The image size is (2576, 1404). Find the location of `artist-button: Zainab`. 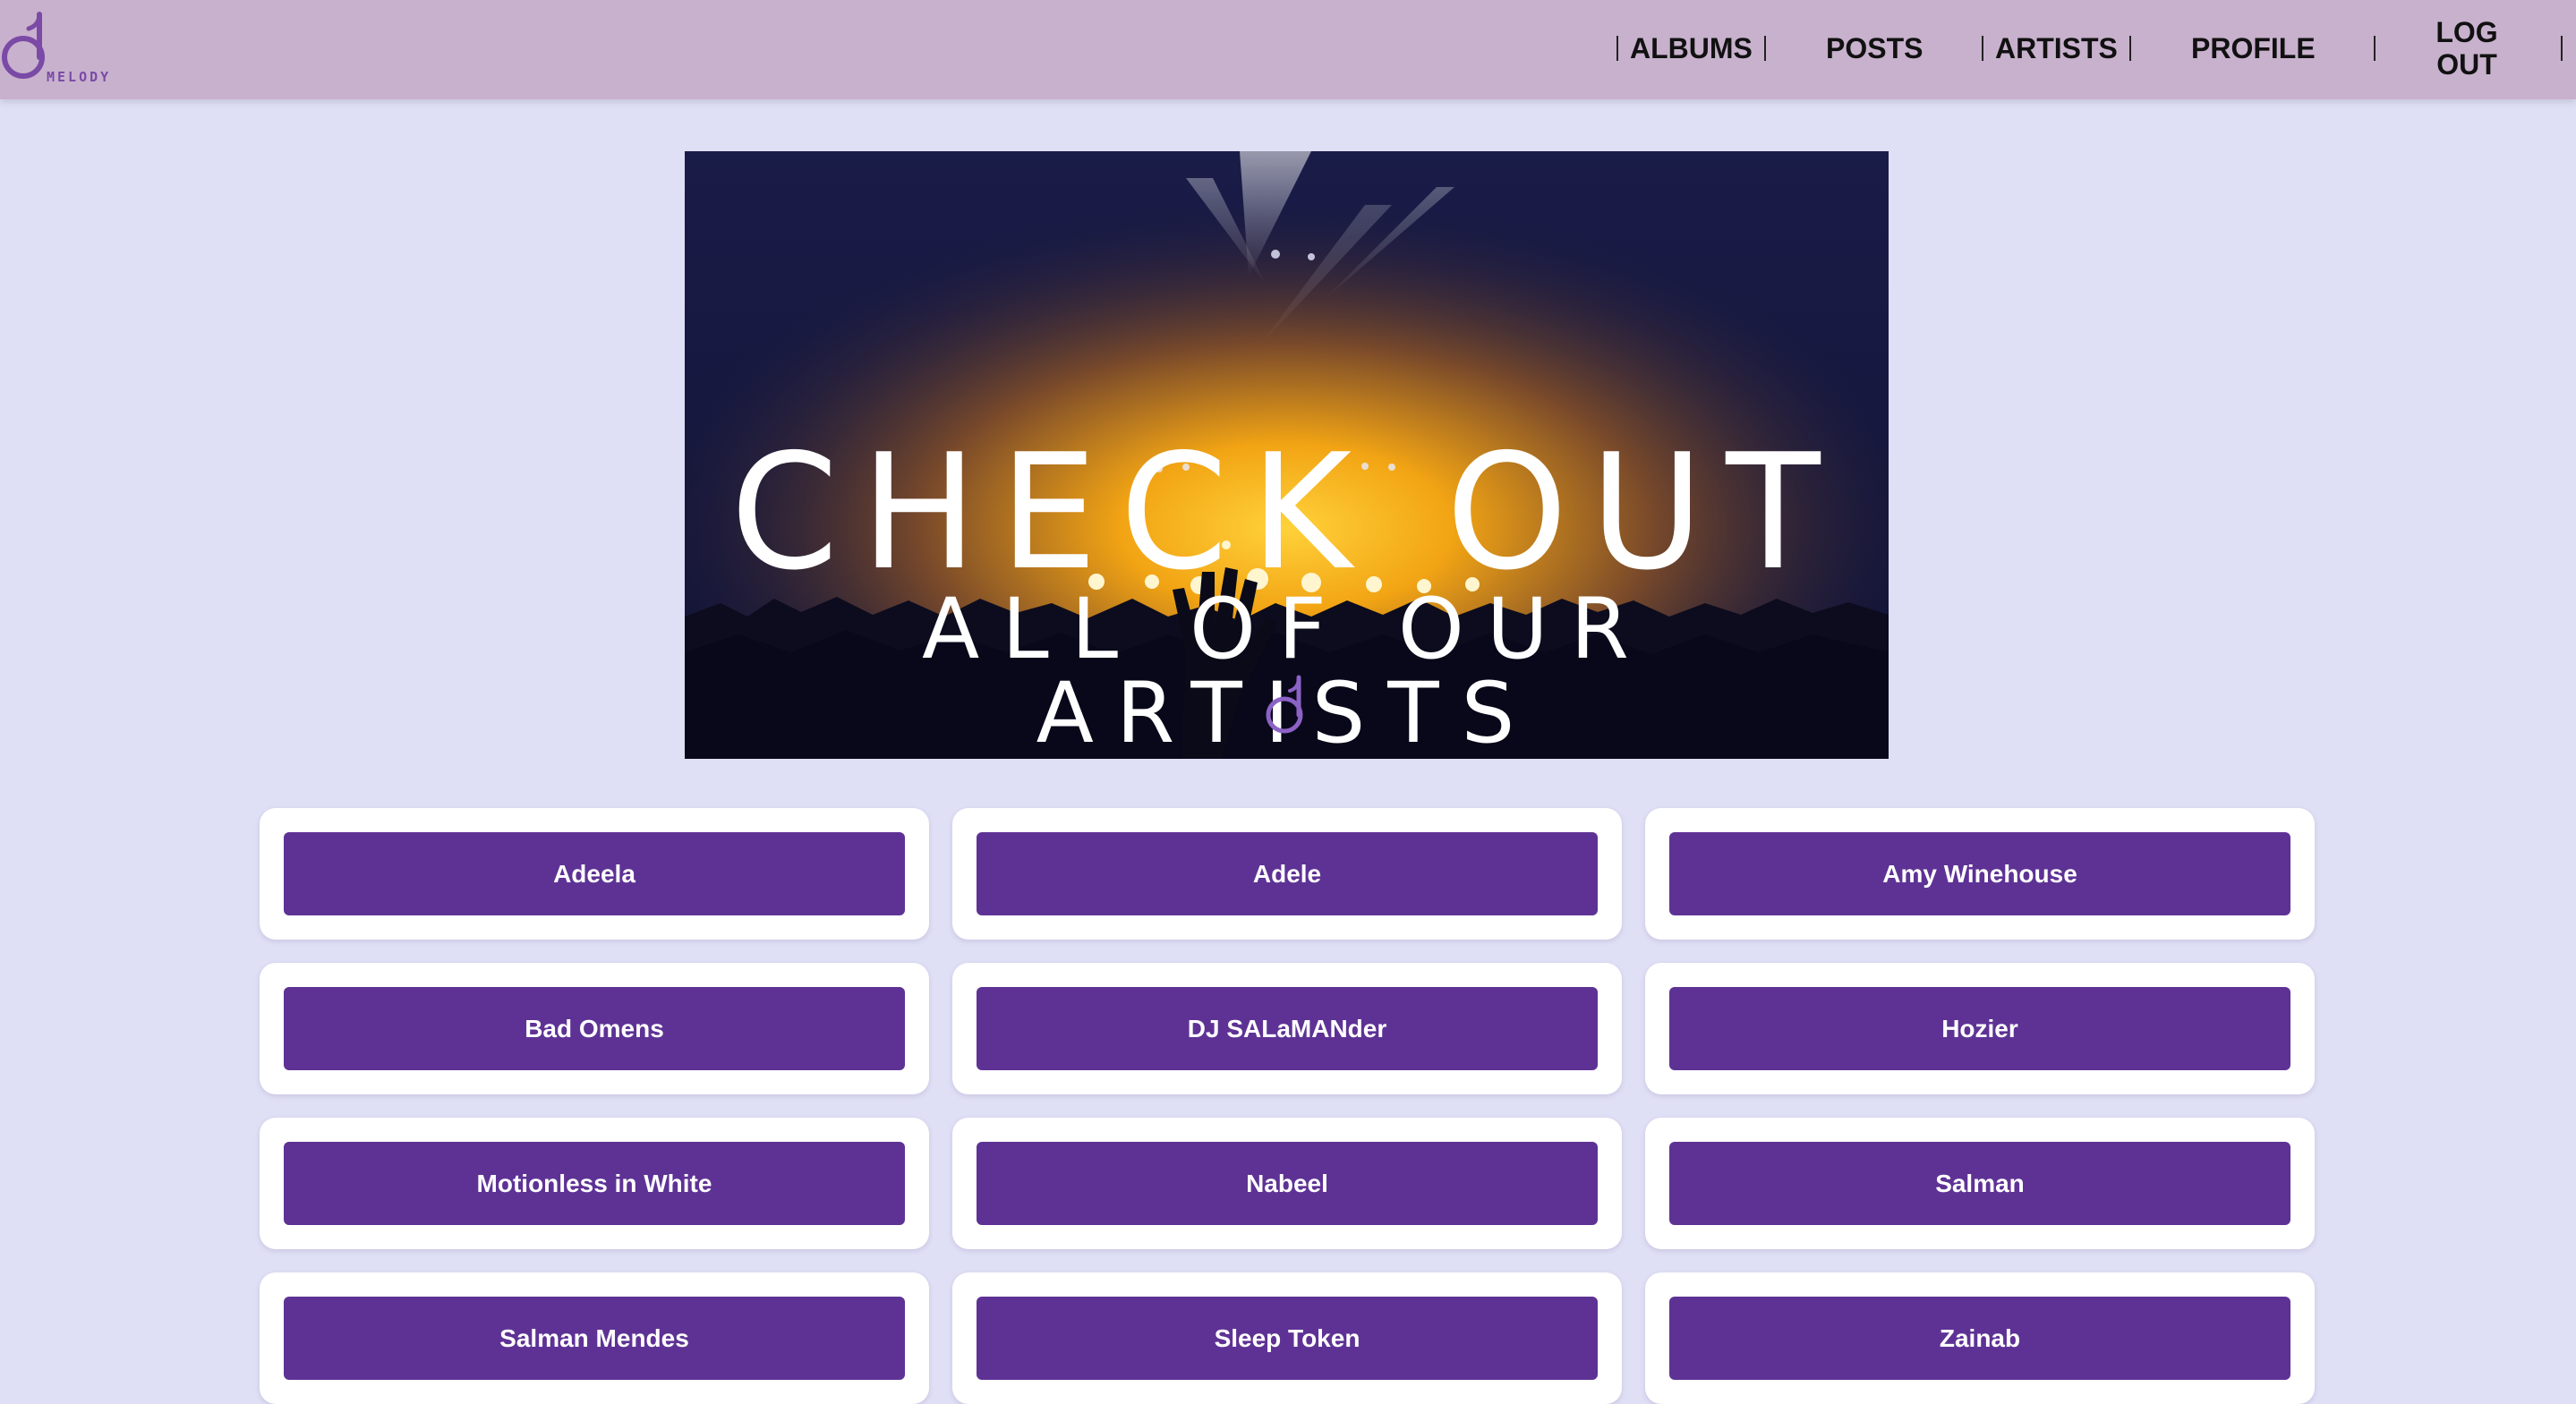

artist-button: Zainab is located at coordinates (1979, 1339).